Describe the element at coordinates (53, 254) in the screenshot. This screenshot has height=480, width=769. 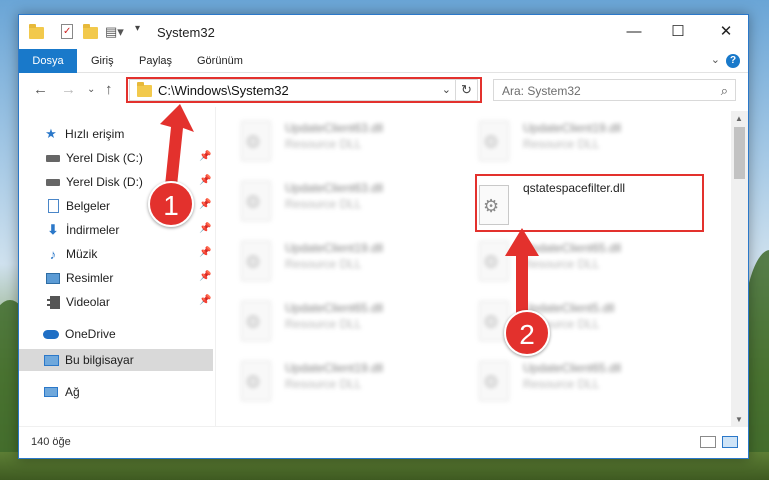
I see `music-icon: ♪` at that location.